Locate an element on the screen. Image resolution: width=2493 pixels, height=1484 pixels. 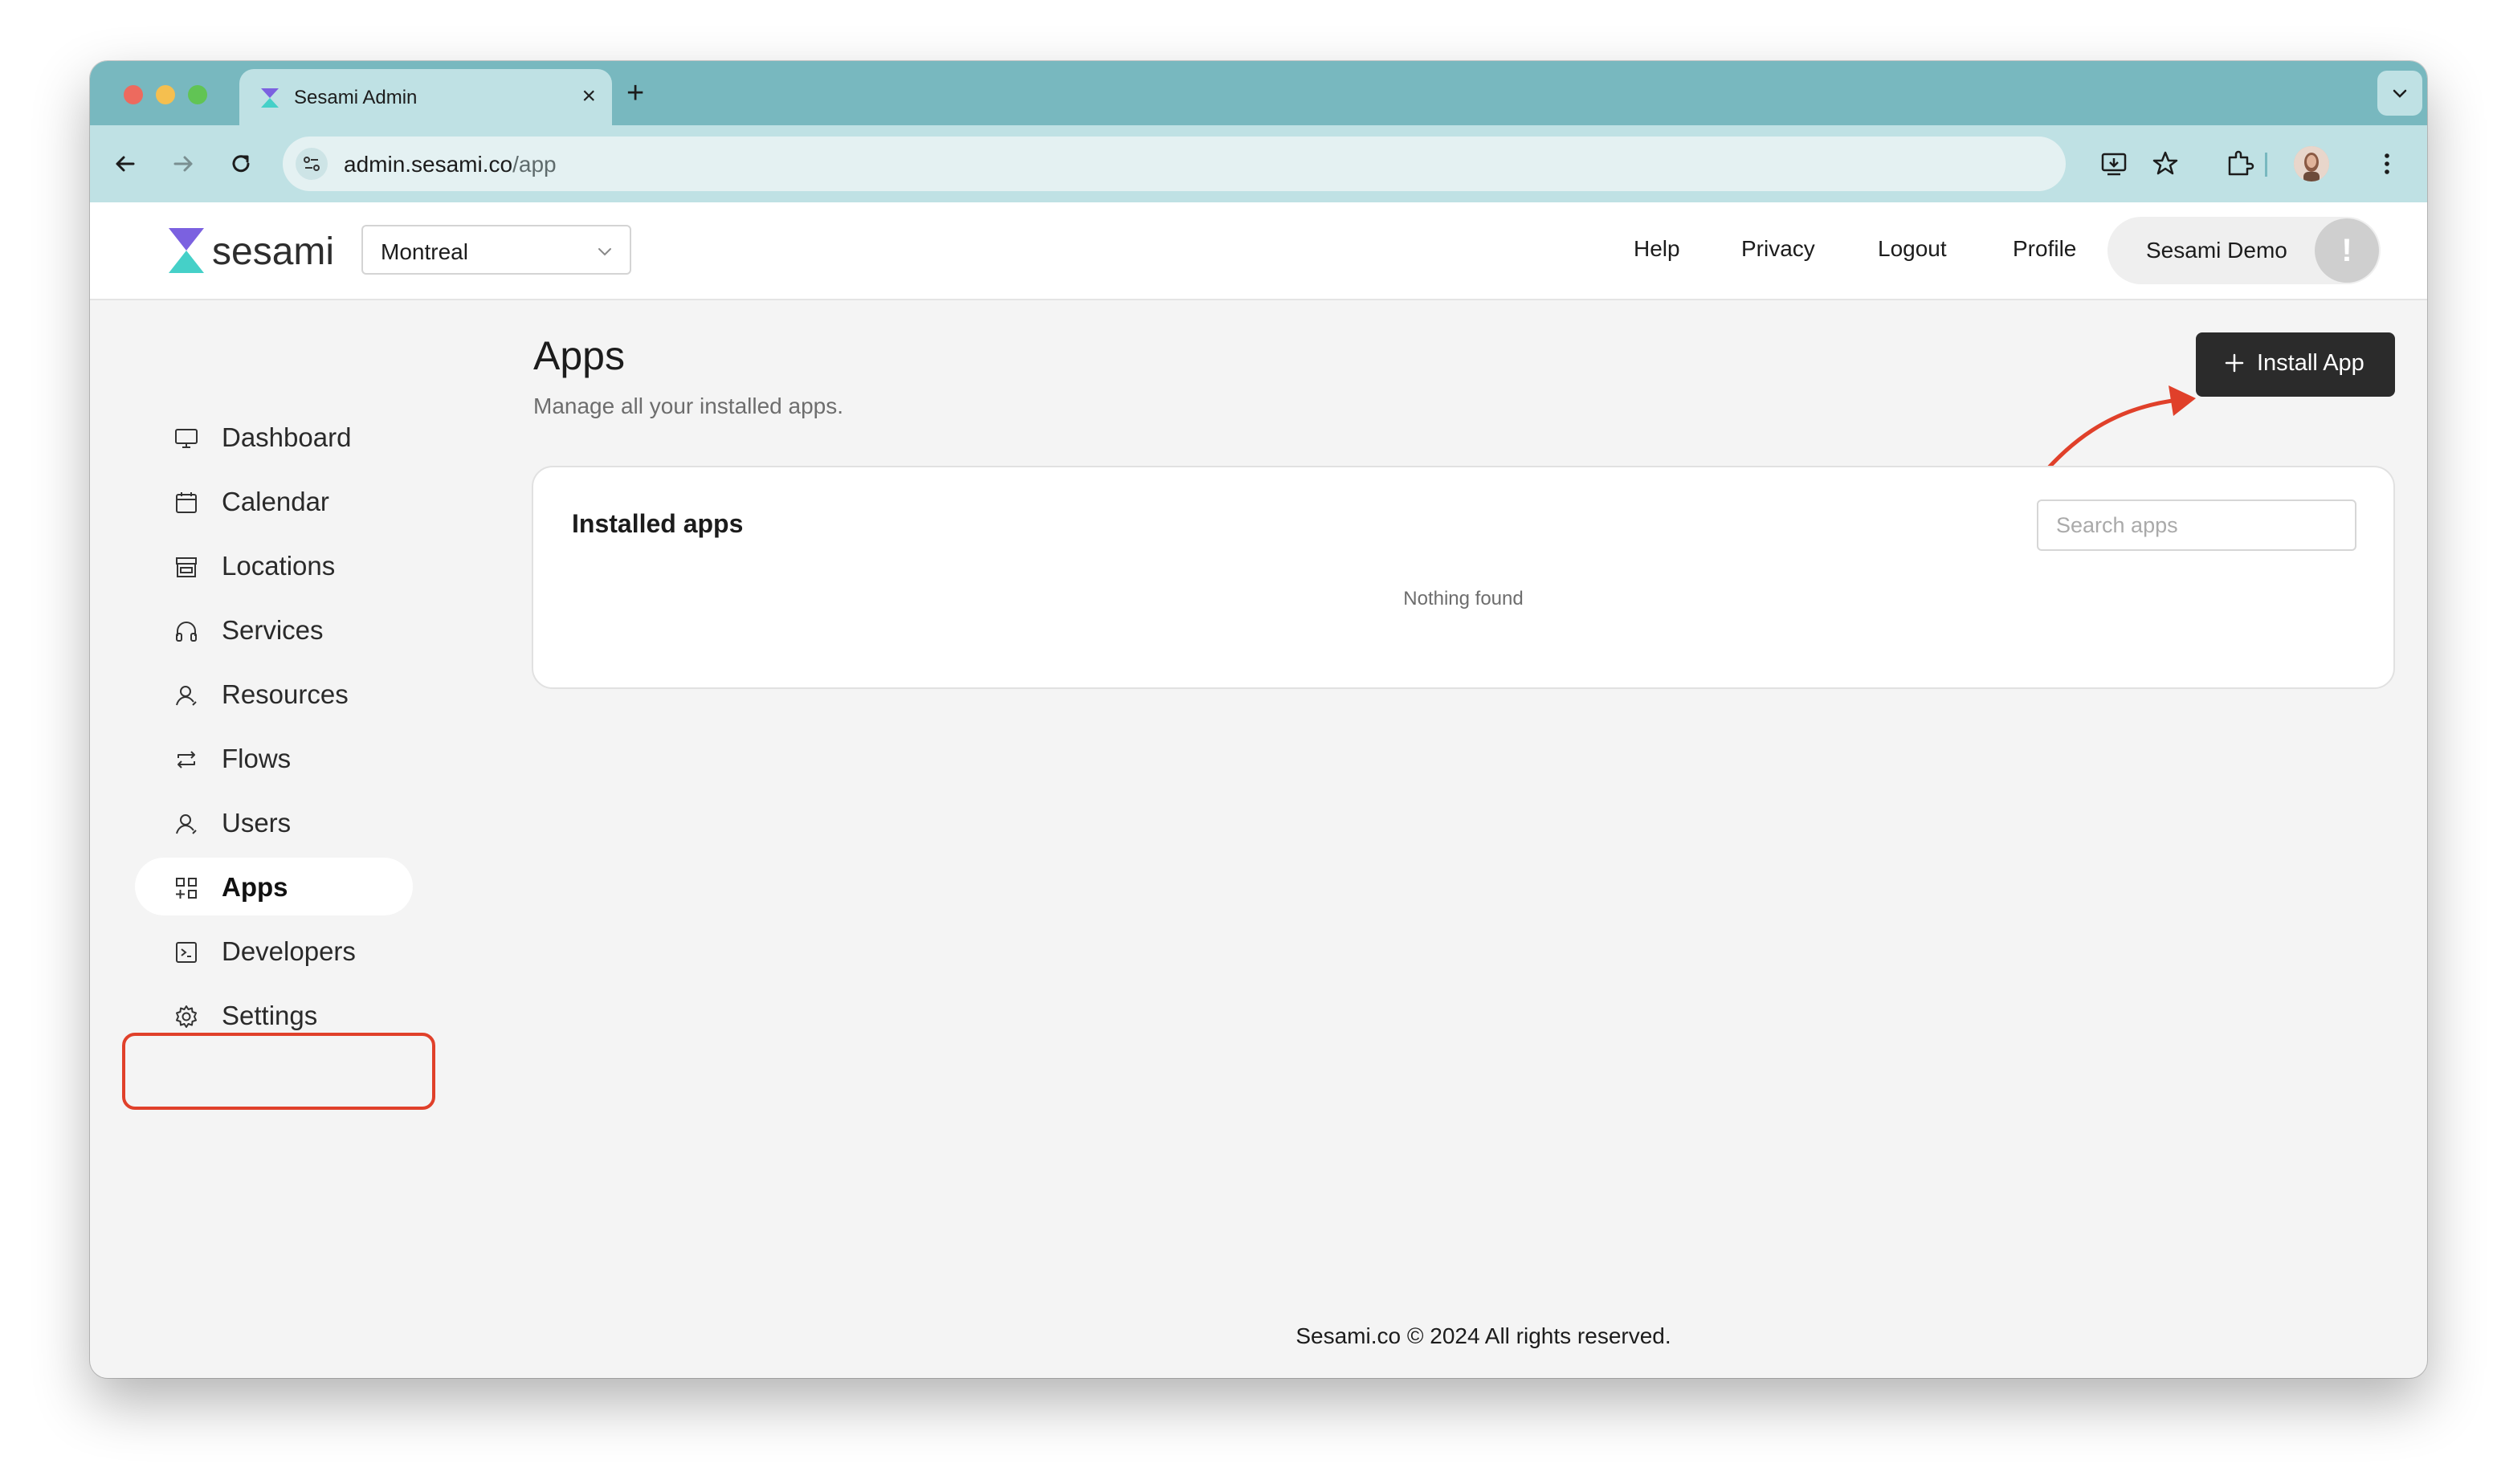
sidebar-item-label: Dashboard is located at coordinates (287, 437).